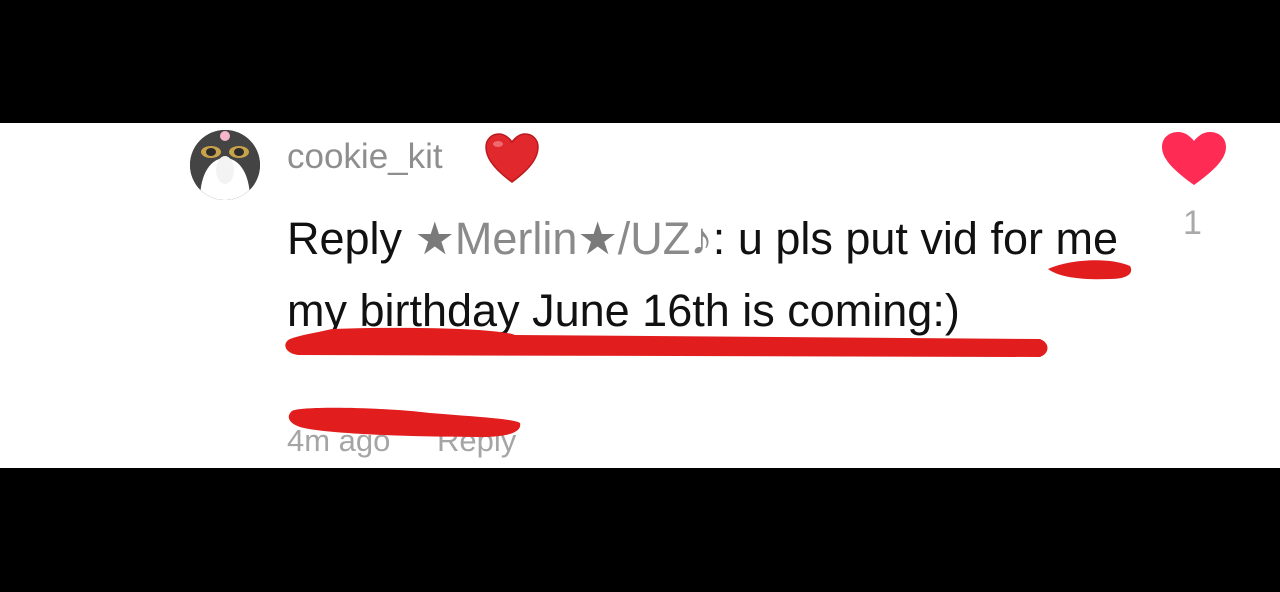  I want to click on reply-target-mention: ★Merlin★/UZ♪, so click(564, 238).